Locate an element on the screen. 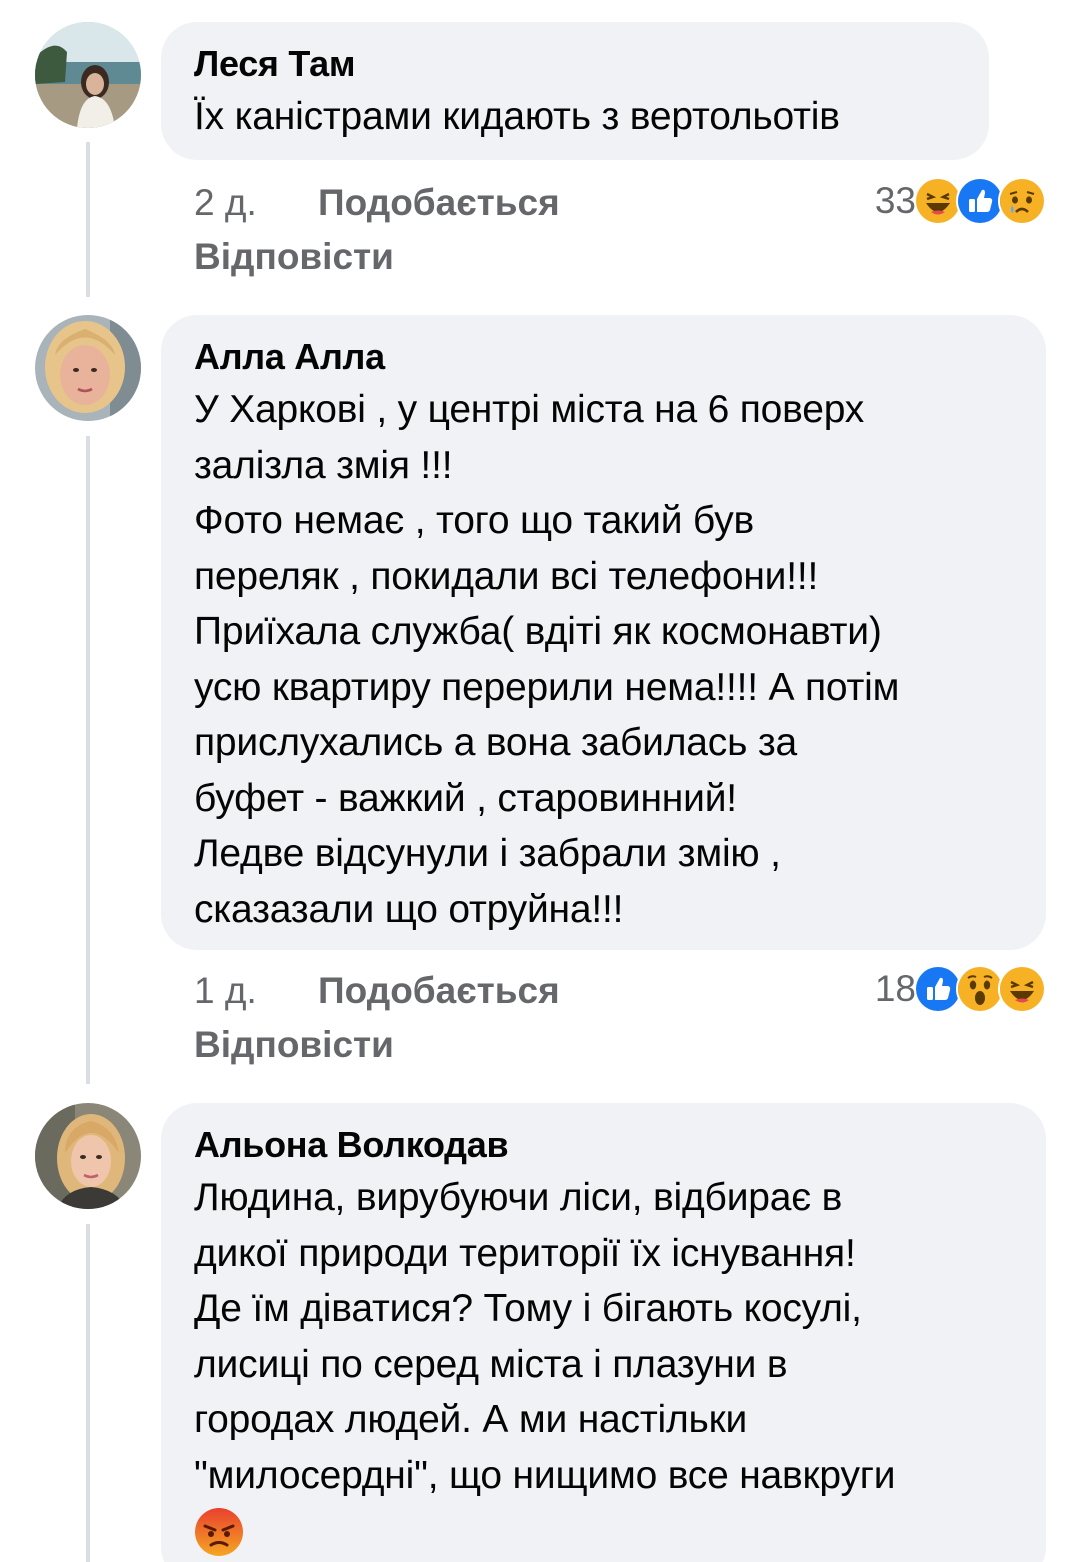 The height and width of the screenshot is (1562, 1080). avatar-lesia is located at coordinates (88, 75).